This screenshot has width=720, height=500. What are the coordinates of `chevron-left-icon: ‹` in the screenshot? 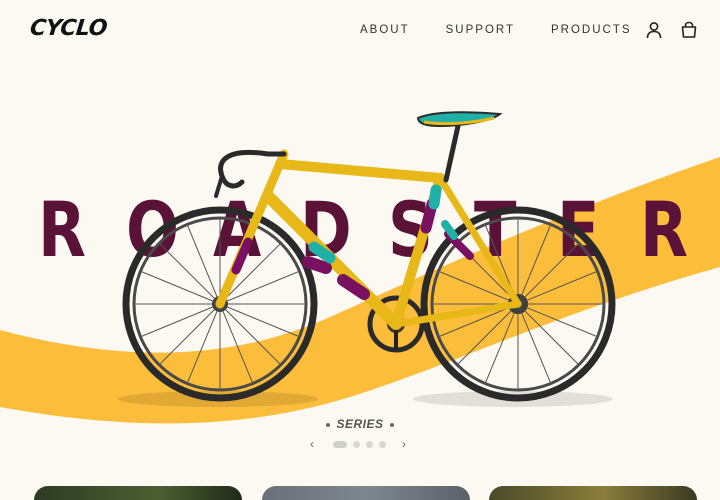 It's located at (312, 444).